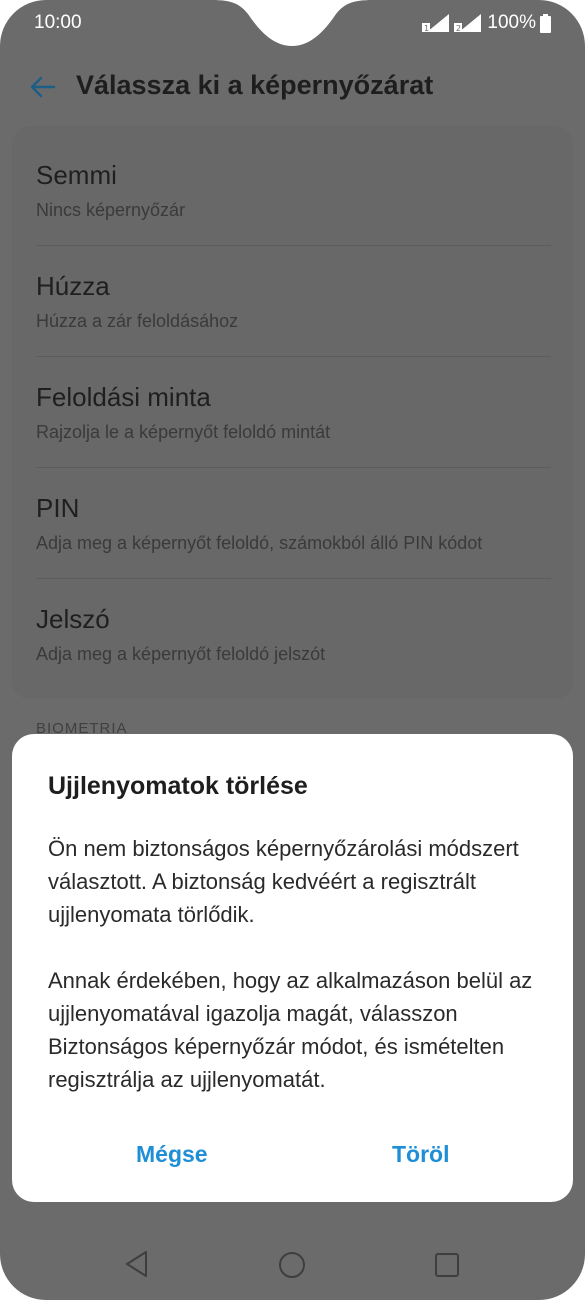 The image size is (585, 1300). What do you see at coordinates (255, 85) in the screenshot?
I see `page-title: Válassza ki a képernyőzárat` at bounding box center [255, 85].